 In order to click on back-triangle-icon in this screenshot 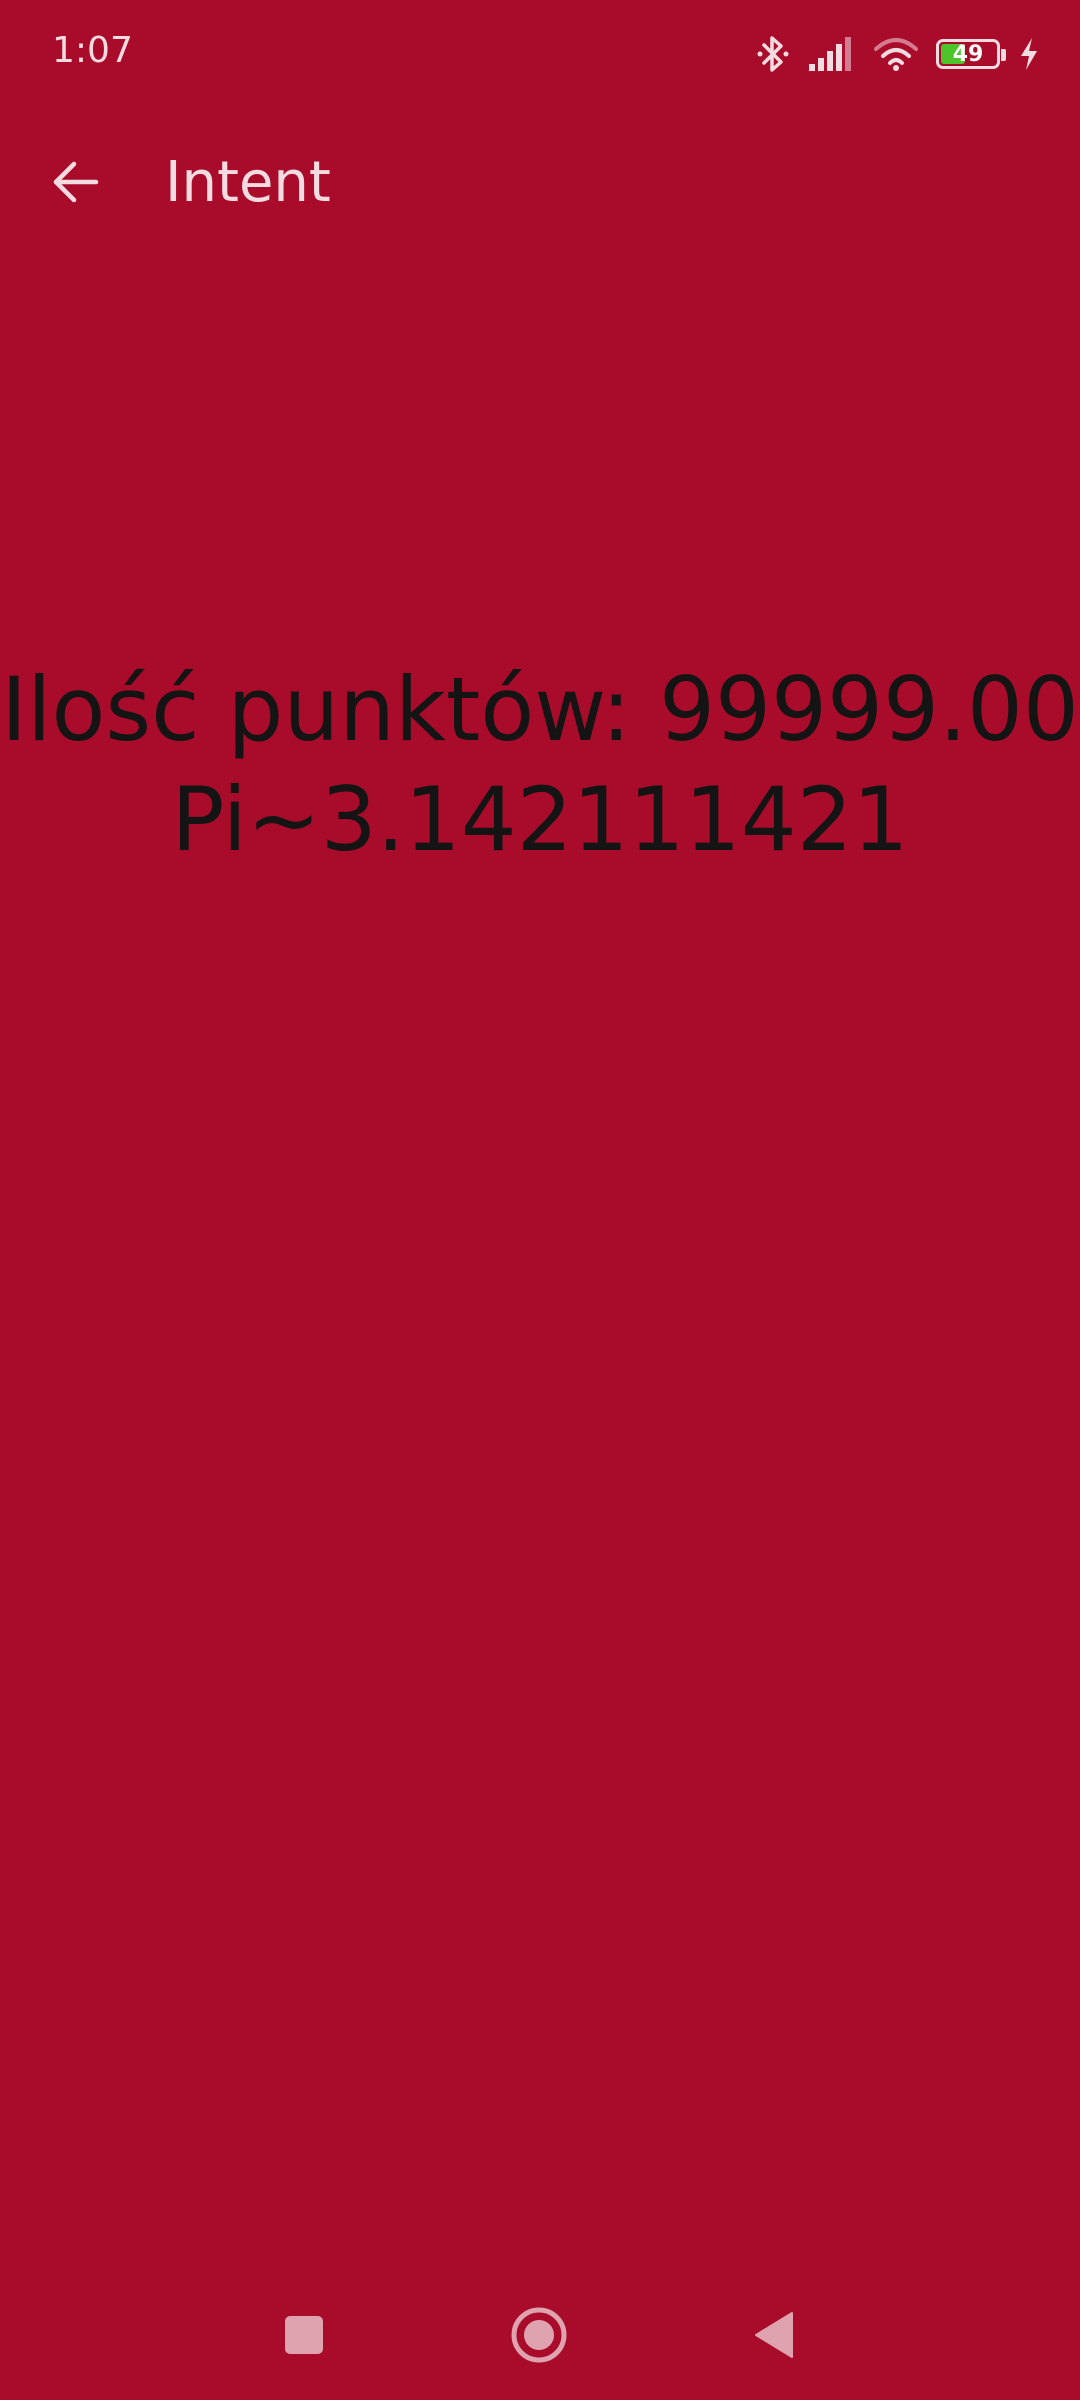, I will do `click(774, 2335)`.